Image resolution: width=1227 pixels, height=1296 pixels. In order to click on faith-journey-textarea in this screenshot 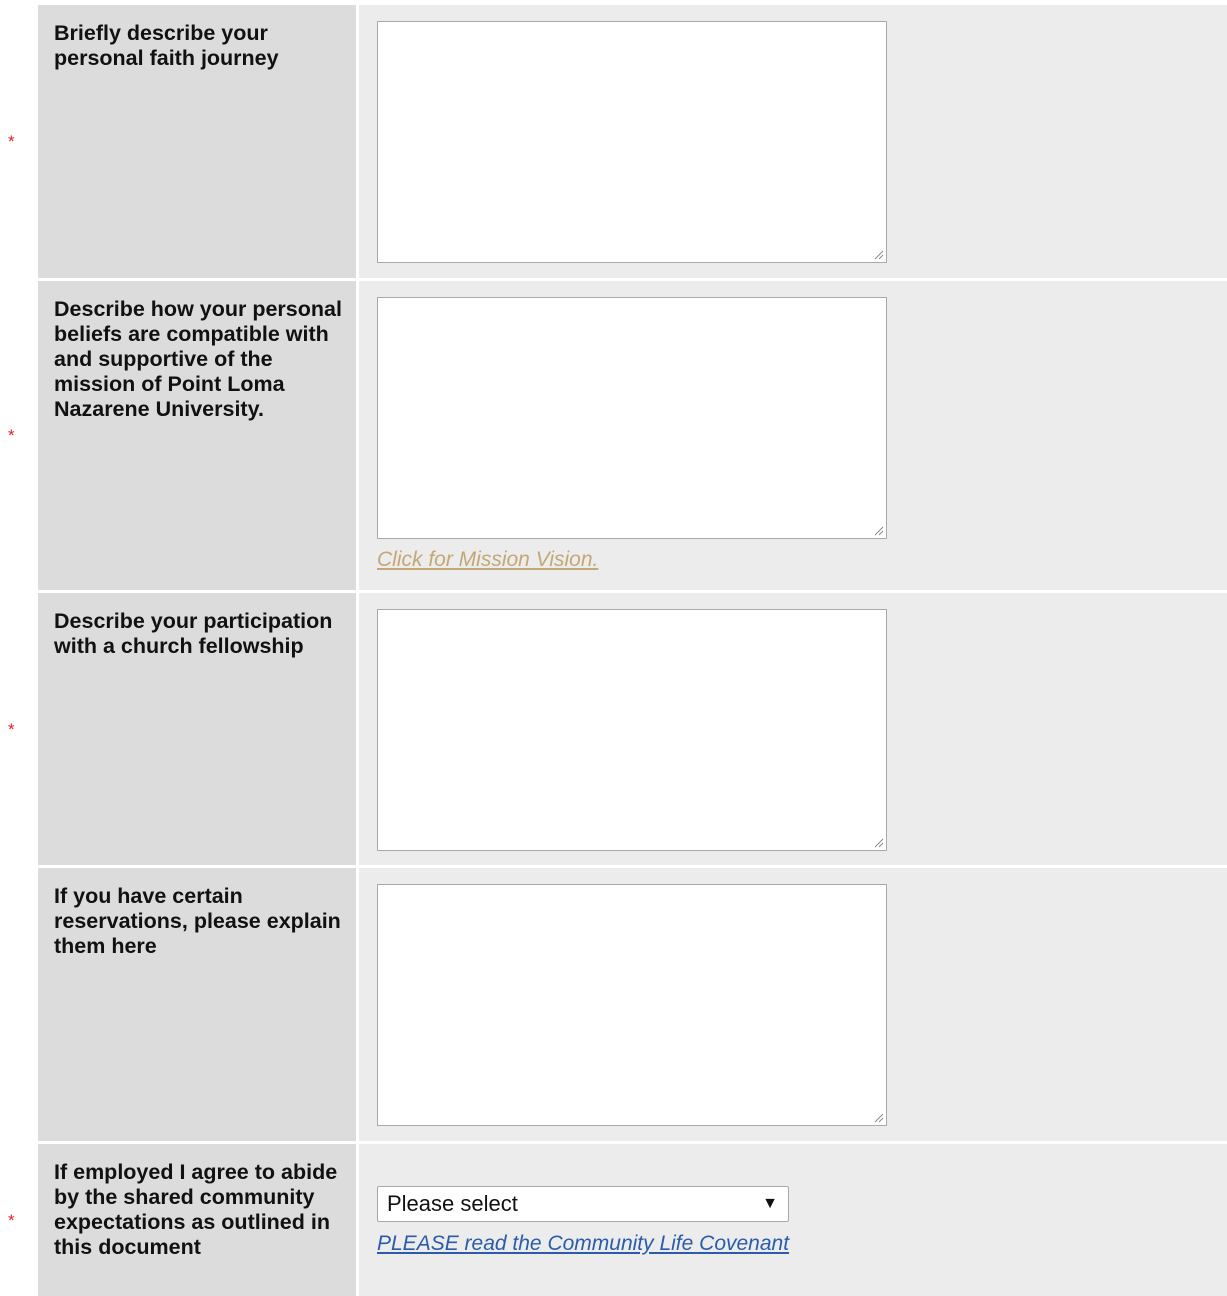, I will do `click(632, 142)`.